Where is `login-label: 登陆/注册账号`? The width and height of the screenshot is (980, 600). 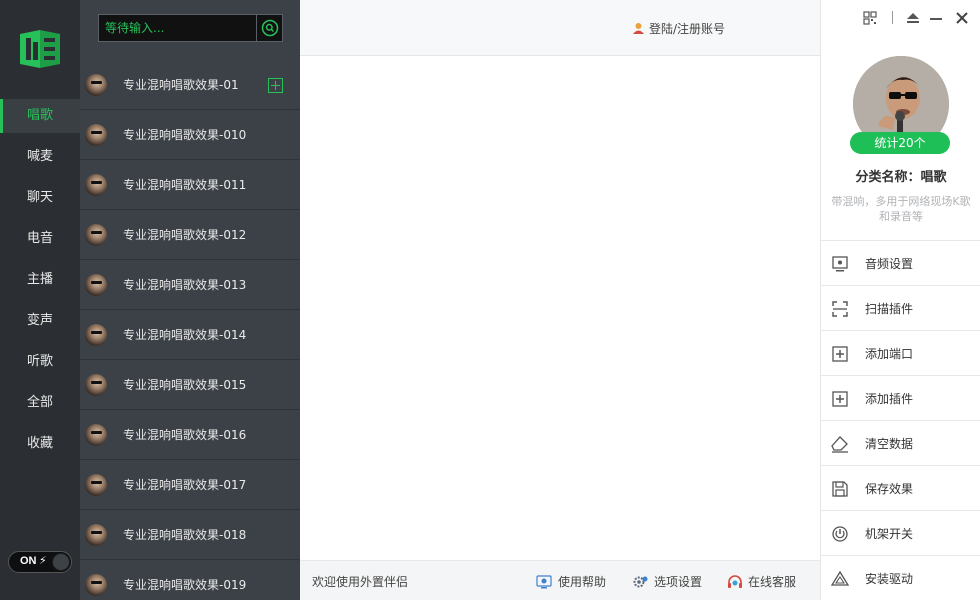
login-label: 登陆/注册账号 is located at coordinates (686, 29).